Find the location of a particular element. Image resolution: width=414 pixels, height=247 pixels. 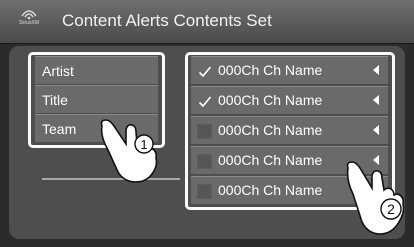

siriusxm-logo-icon: SiriusXM is located at coordinates (29, 22).